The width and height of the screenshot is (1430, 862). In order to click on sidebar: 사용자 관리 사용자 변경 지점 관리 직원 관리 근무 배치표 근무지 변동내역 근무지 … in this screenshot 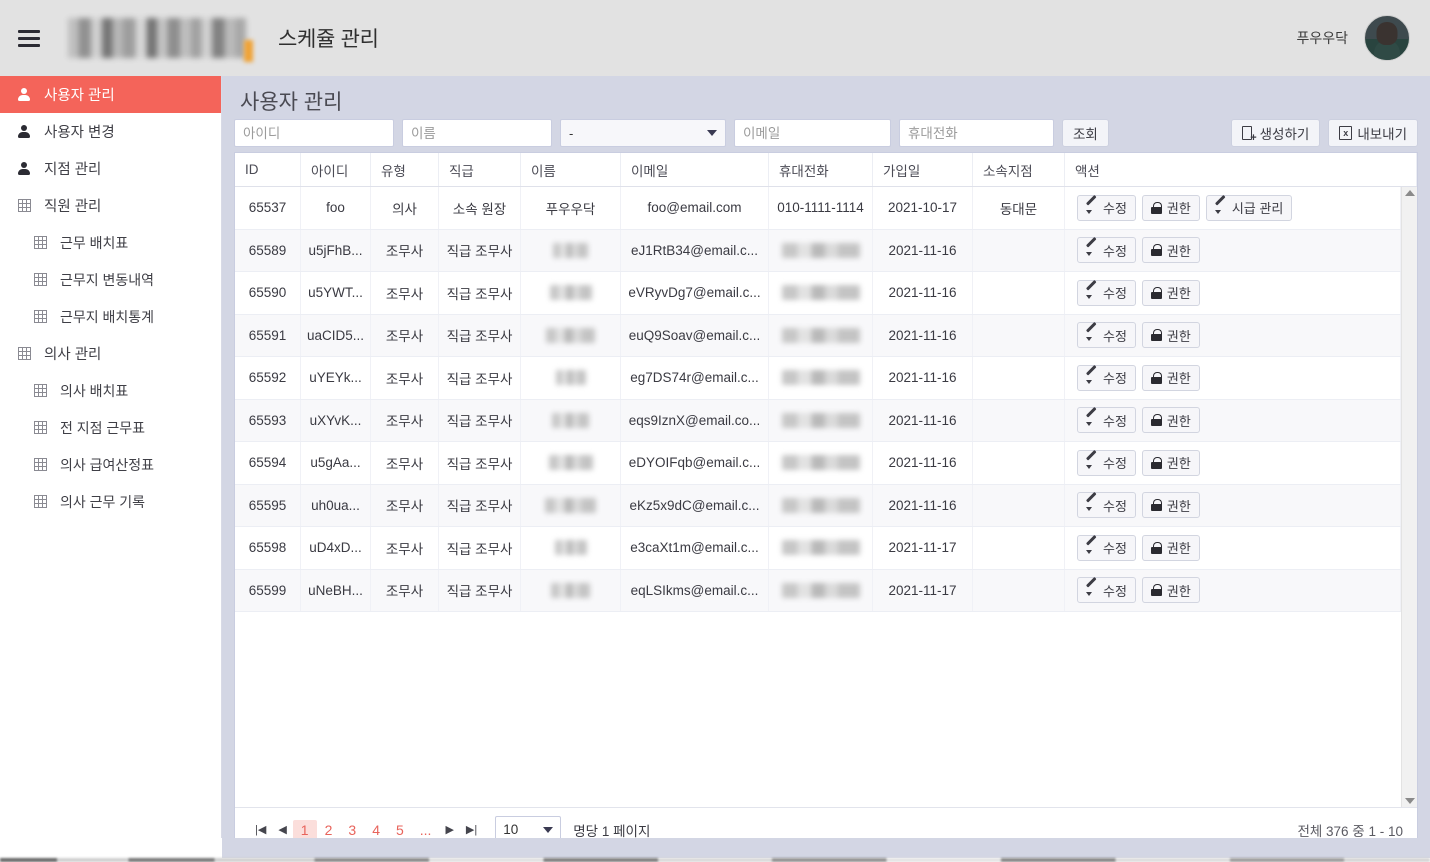, I will do `click(111, 457)`.